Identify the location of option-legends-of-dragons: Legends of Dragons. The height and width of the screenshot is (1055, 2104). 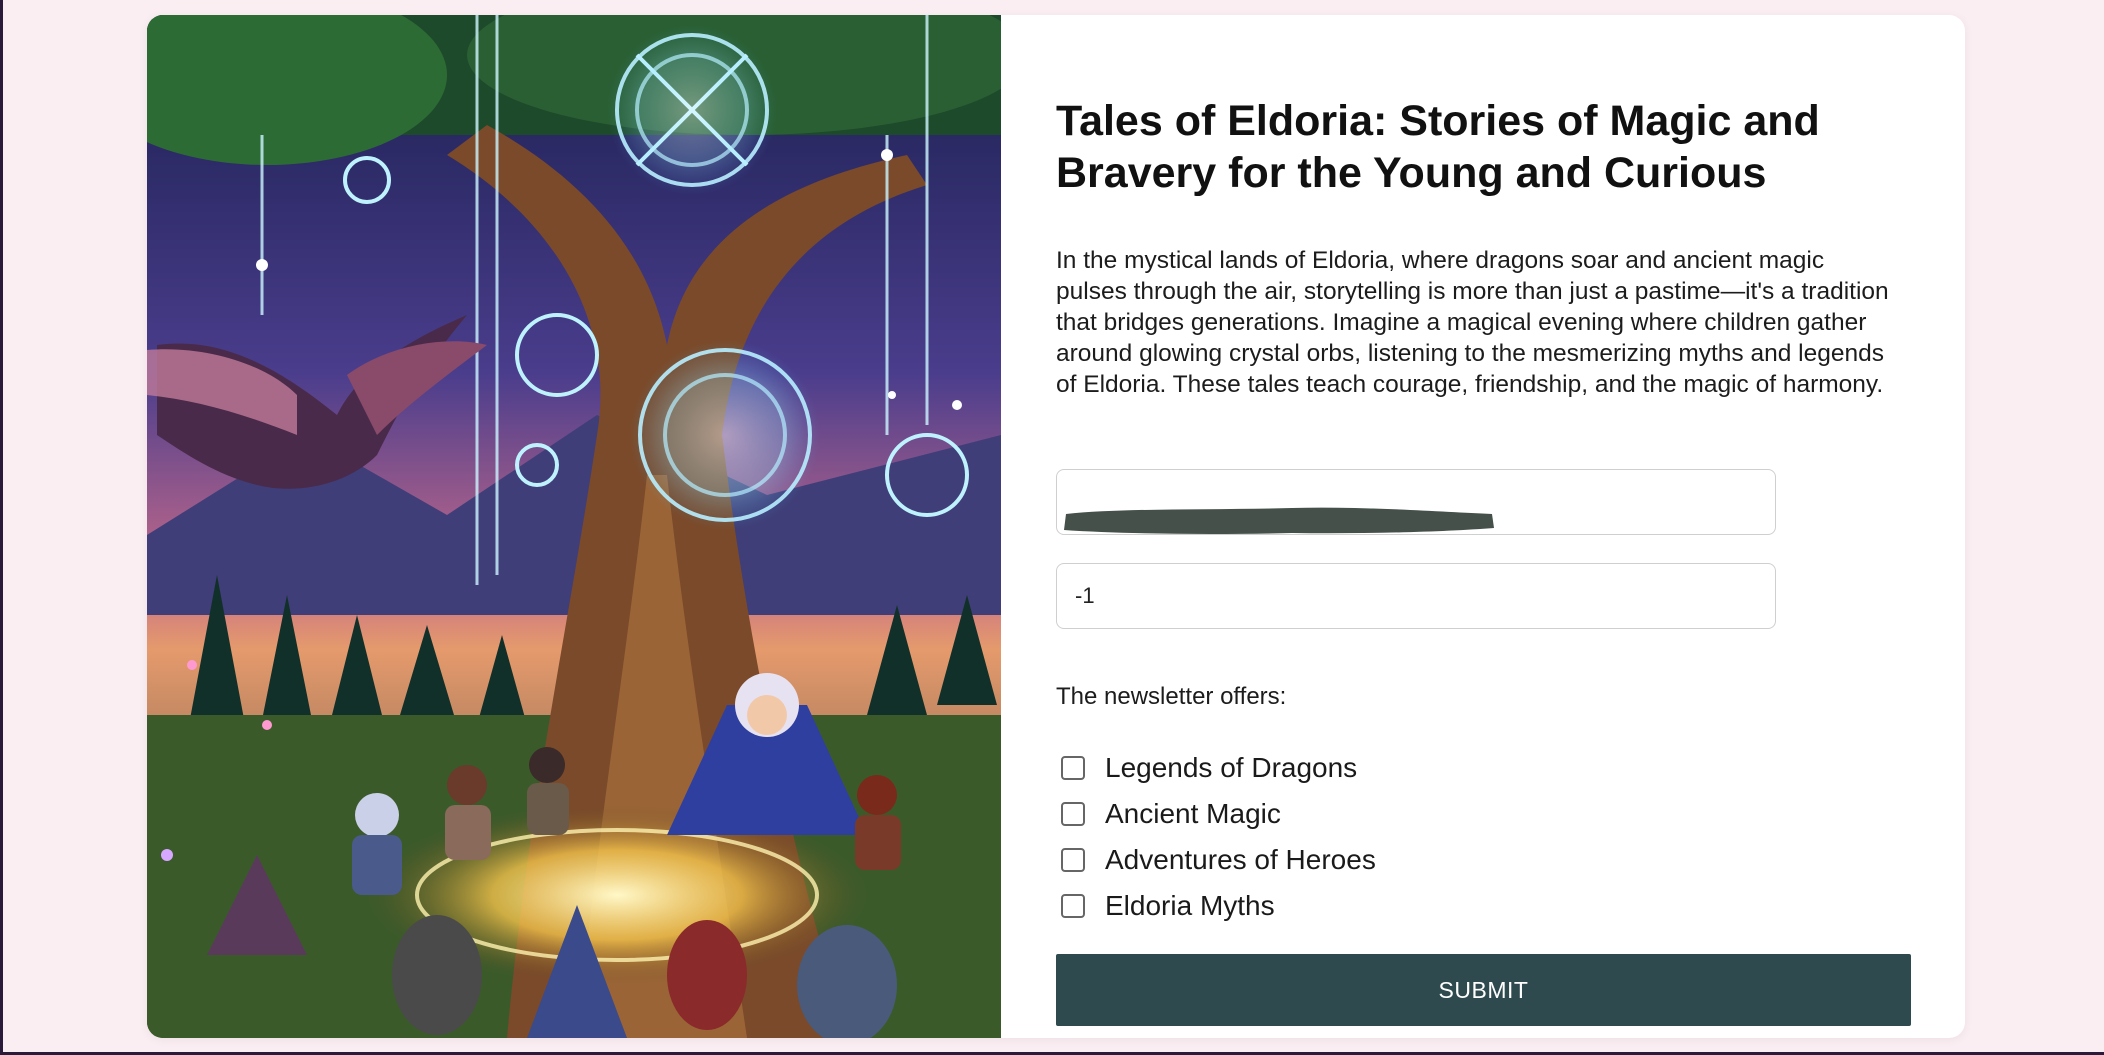
(1218, 768).